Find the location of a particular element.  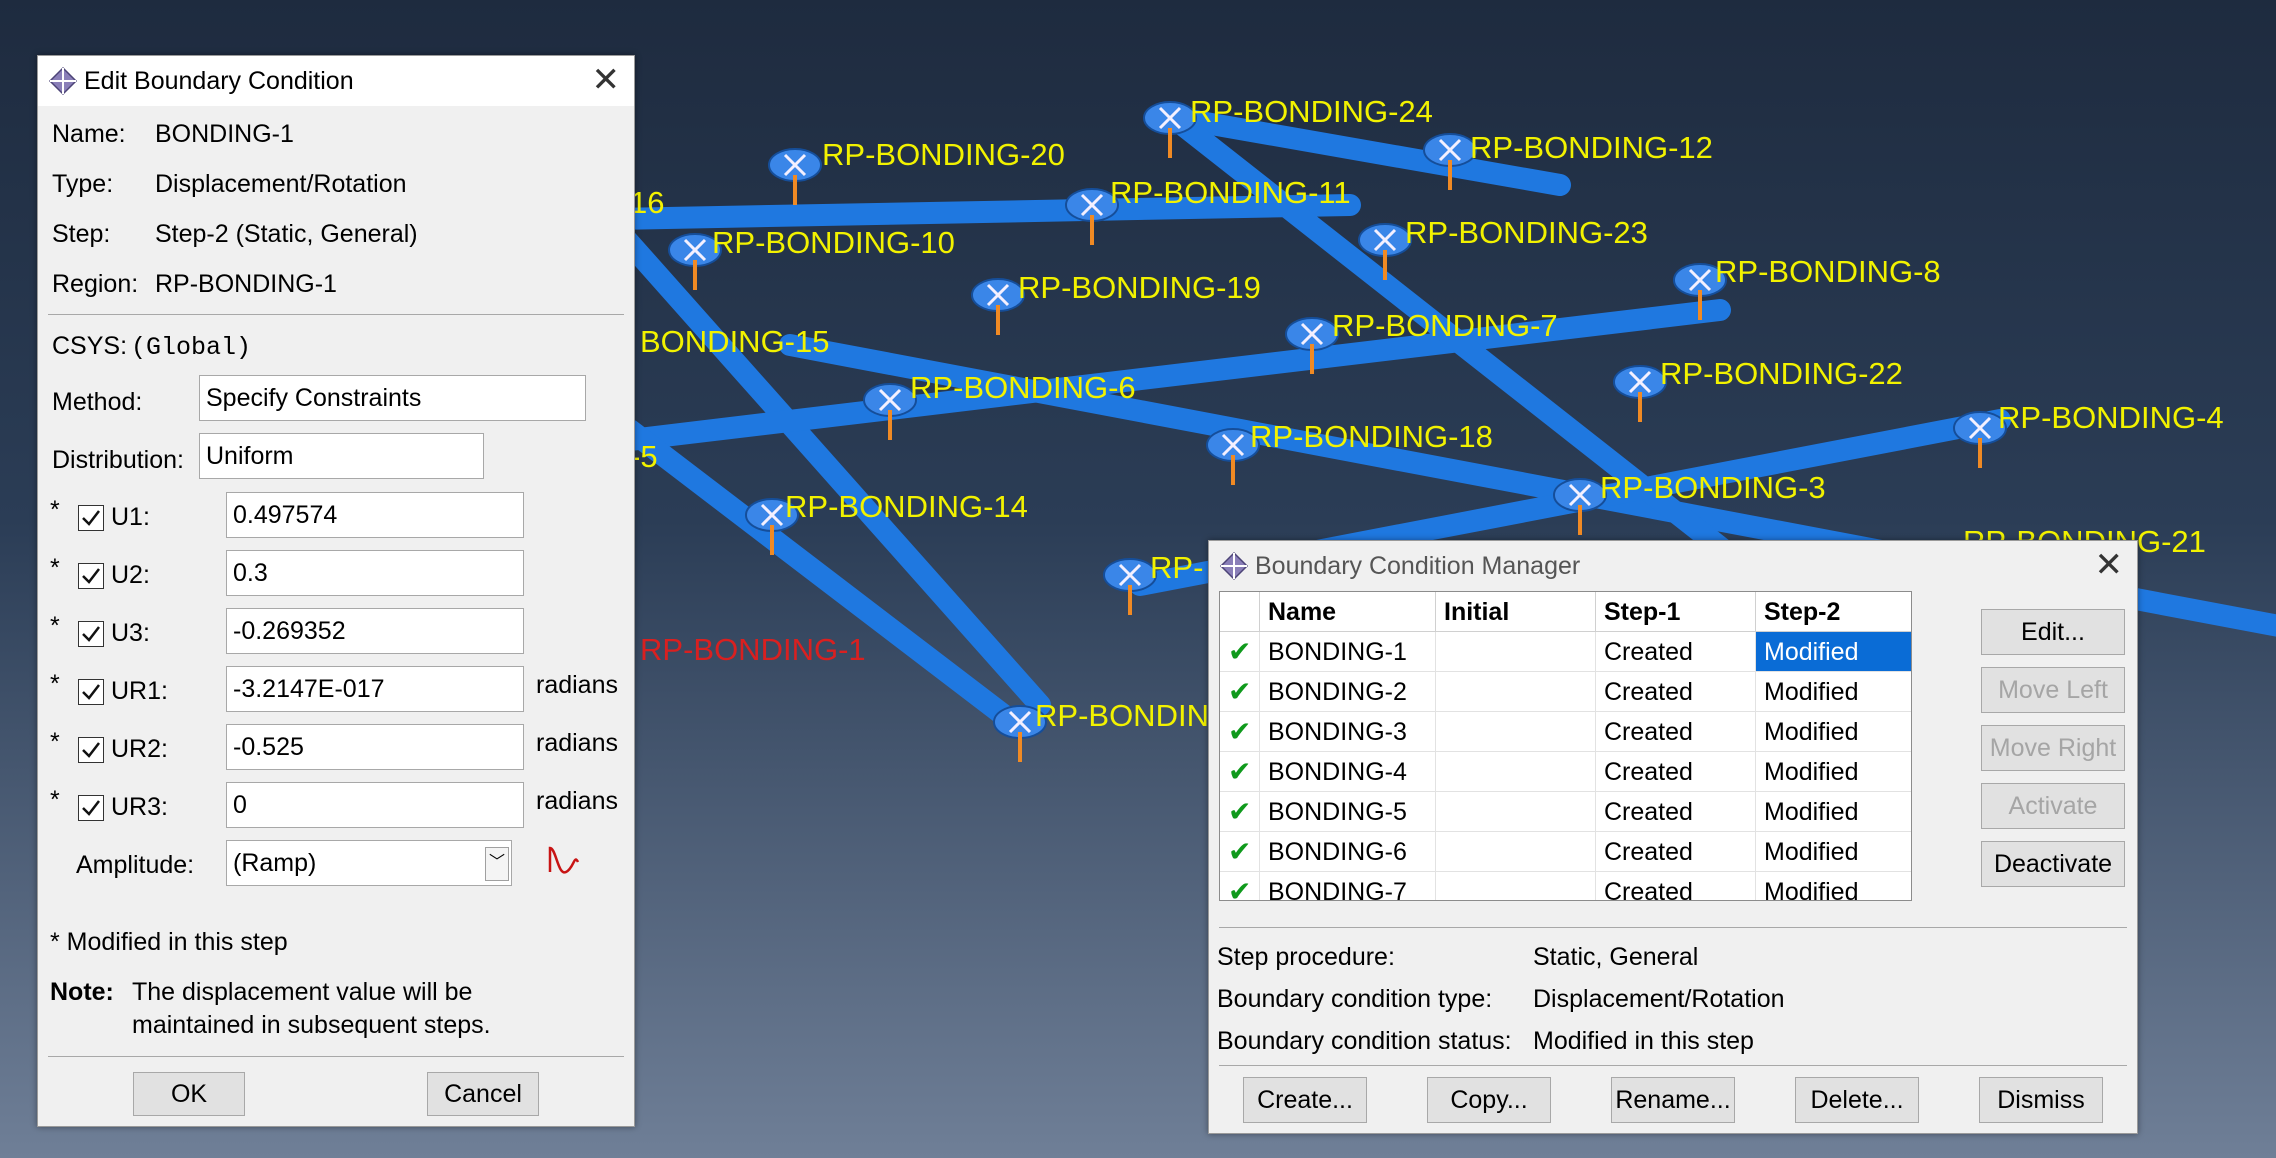

table-row: ✔ BONDING-7 Created Modified is located at coordinates (1539, 886).